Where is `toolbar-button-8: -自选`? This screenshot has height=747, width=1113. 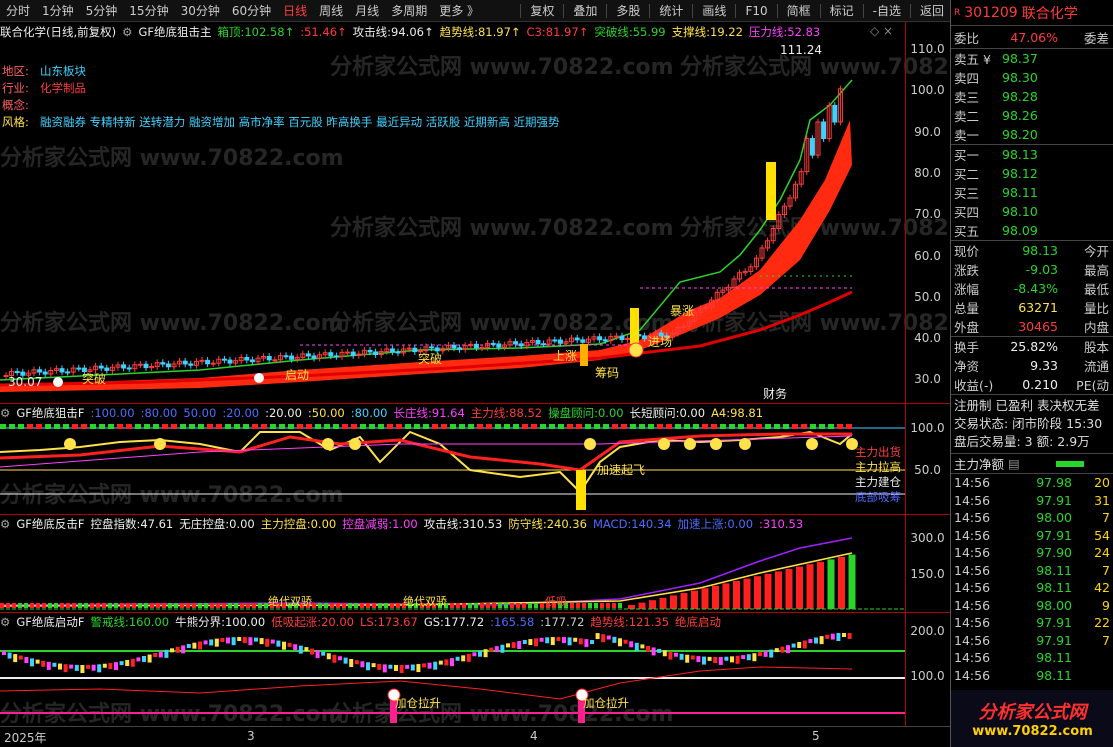 toolbar-button-8: -自选 is located at coordinates (887, 10).